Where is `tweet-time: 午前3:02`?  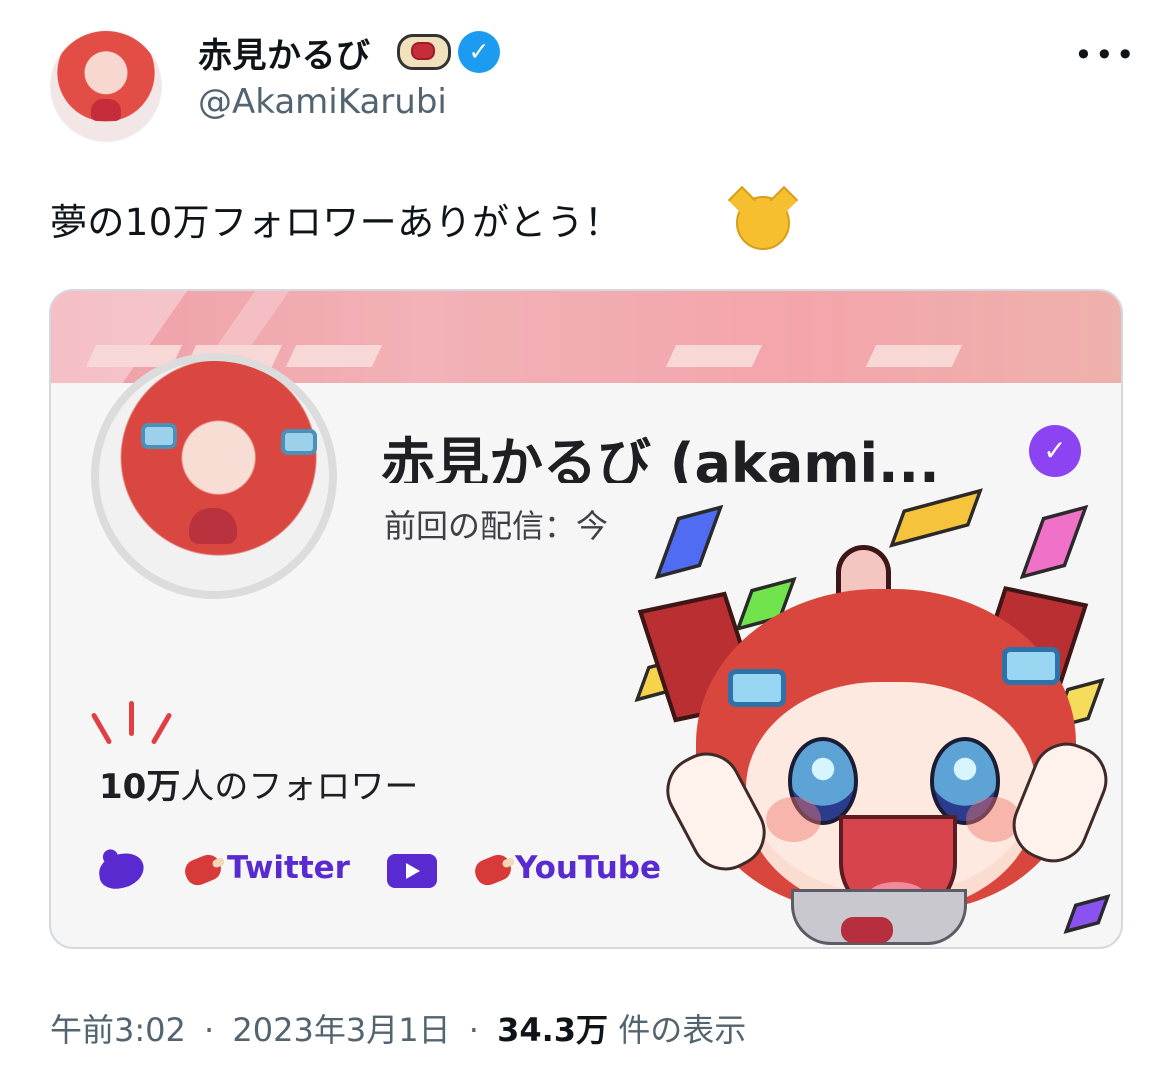 tweet-time: 午前3:02 is located at coordinates (118, 1030).